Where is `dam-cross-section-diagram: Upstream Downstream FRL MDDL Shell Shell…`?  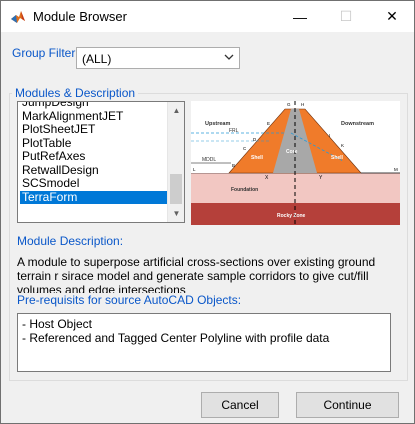
dam-cross-section-diagram: Upstream Downstream FRL MDDL Shell Shell… is located at coordinates (295, 163).